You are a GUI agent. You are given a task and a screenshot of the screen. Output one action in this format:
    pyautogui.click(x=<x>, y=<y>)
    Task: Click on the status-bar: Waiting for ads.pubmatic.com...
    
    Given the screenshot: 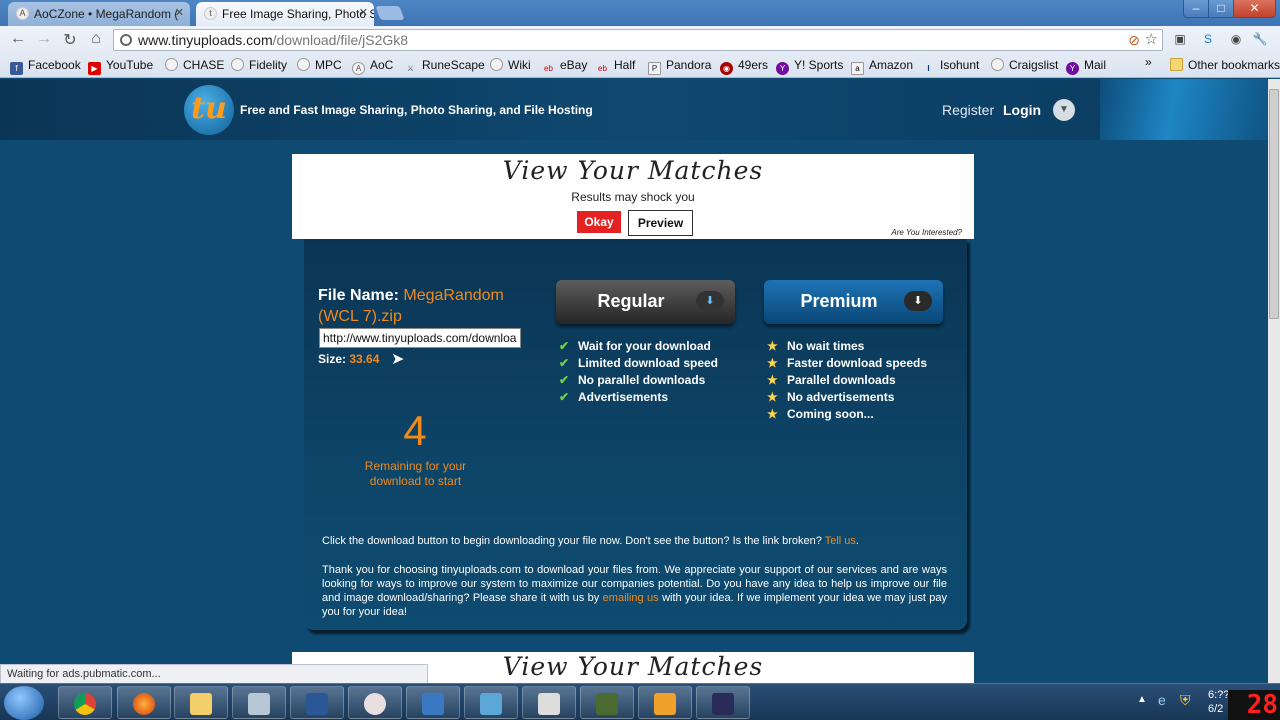 What is the action you would take?
    pyautogui.click(x=214, y=674)
    